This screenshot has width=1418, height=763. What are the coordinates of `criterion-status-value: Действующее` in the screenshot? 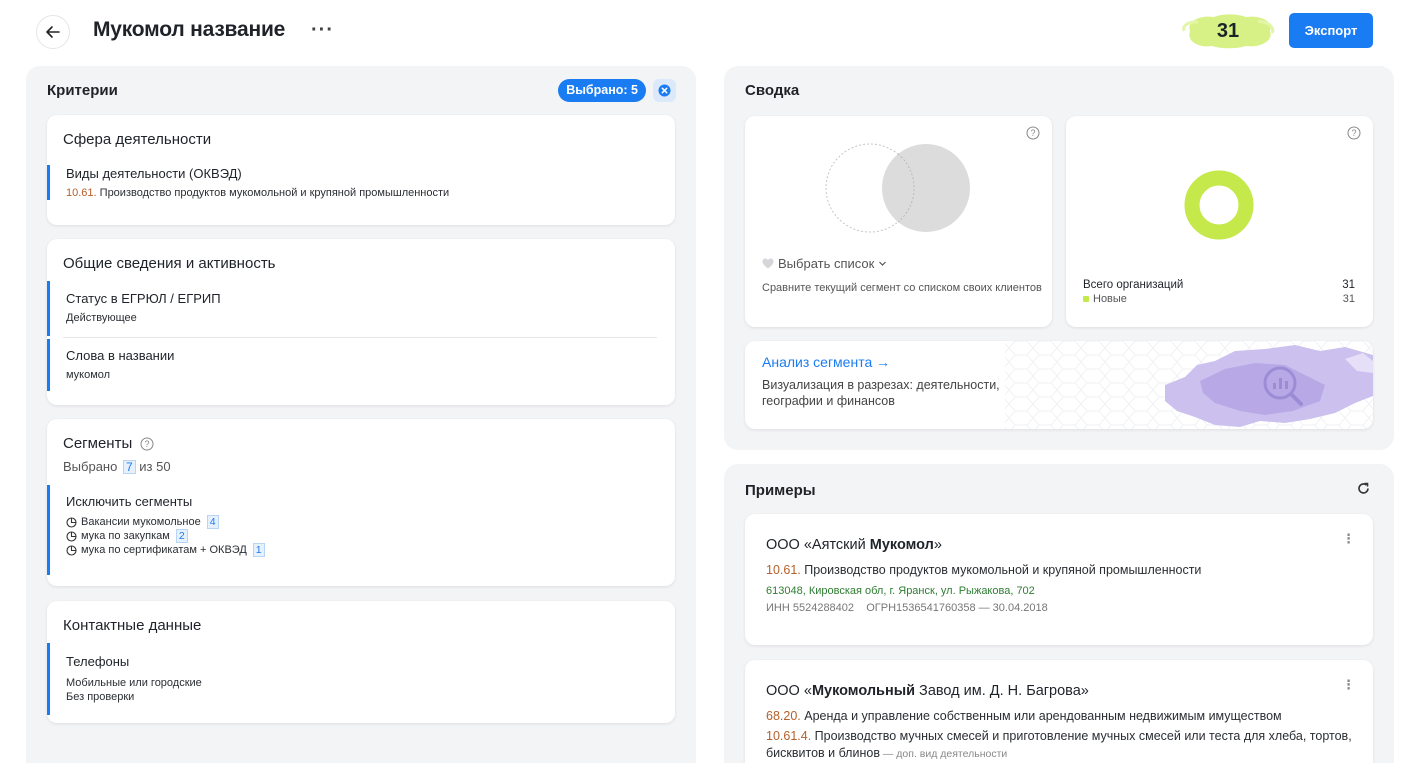 It's located at (101, 318).